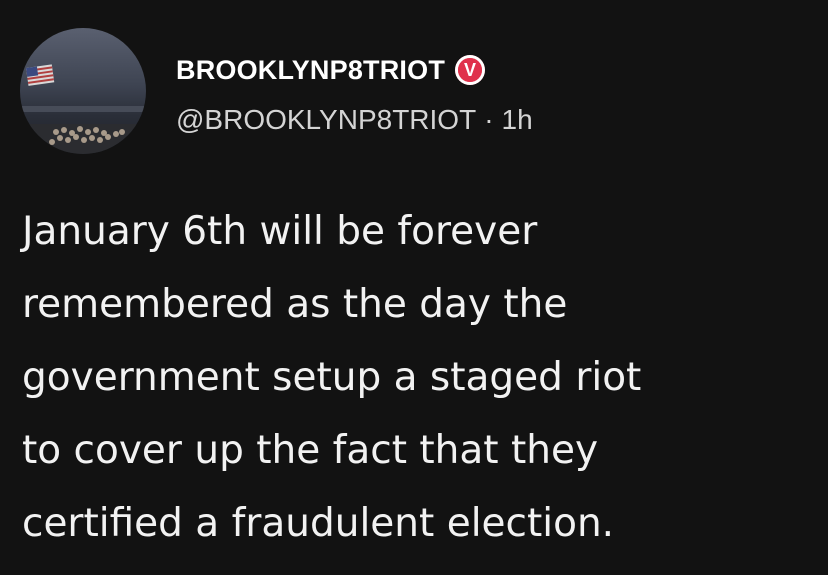 The width and height of the screenshot is (828, 575). What do you see at coordinates (310, 450) in the screenshot?
I see `post-text-line: to cover up the fact that they` at bounding box center [310, 450].